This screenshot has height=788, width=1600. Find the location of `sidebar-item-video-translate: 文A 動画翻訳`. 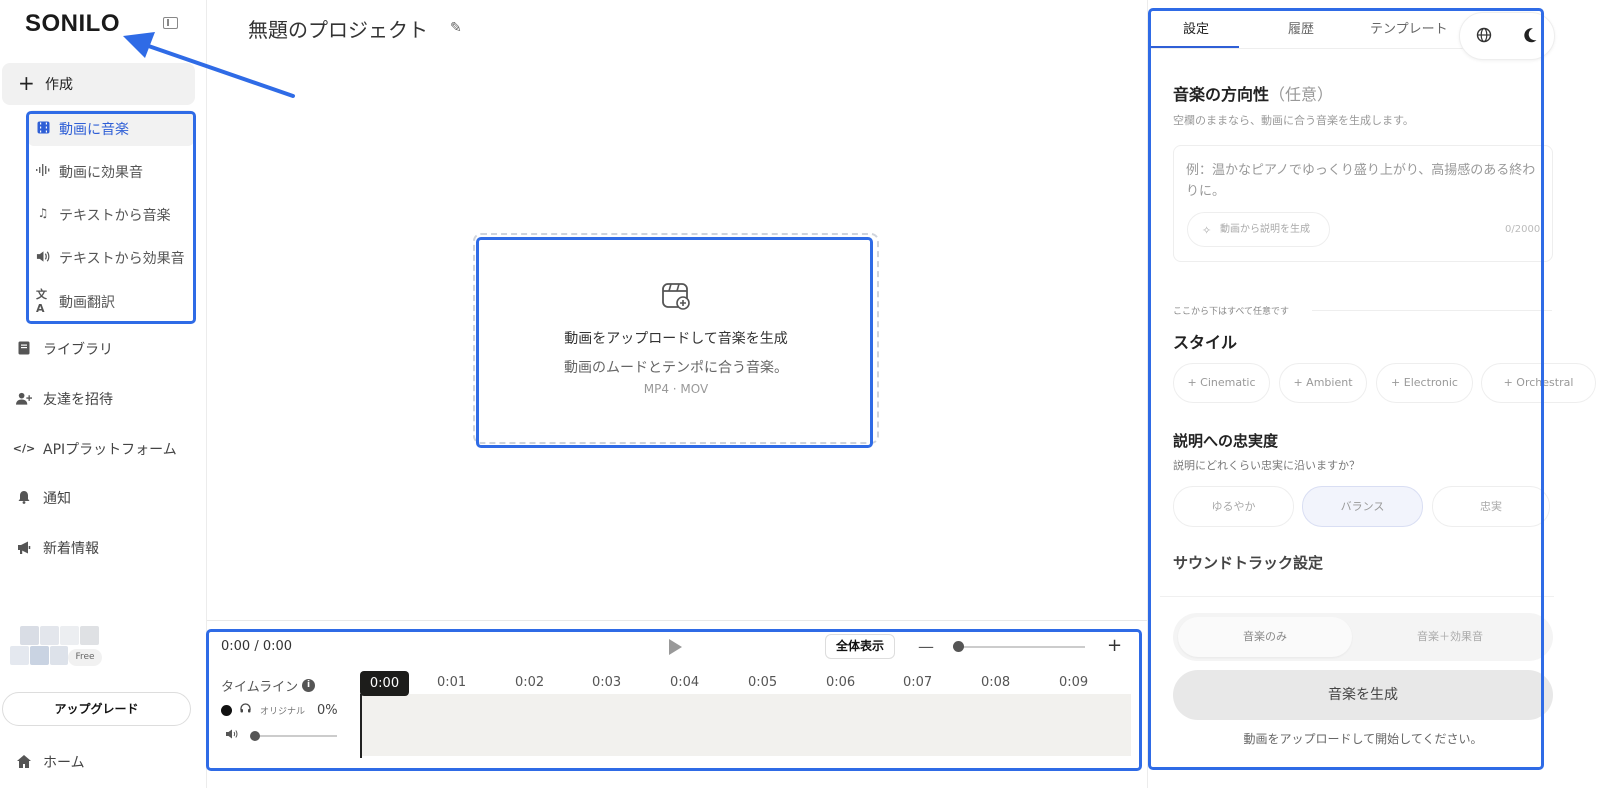

sidebar-item-video-translate: 文A 動画翻訳 is located at coordinates (111, 301).